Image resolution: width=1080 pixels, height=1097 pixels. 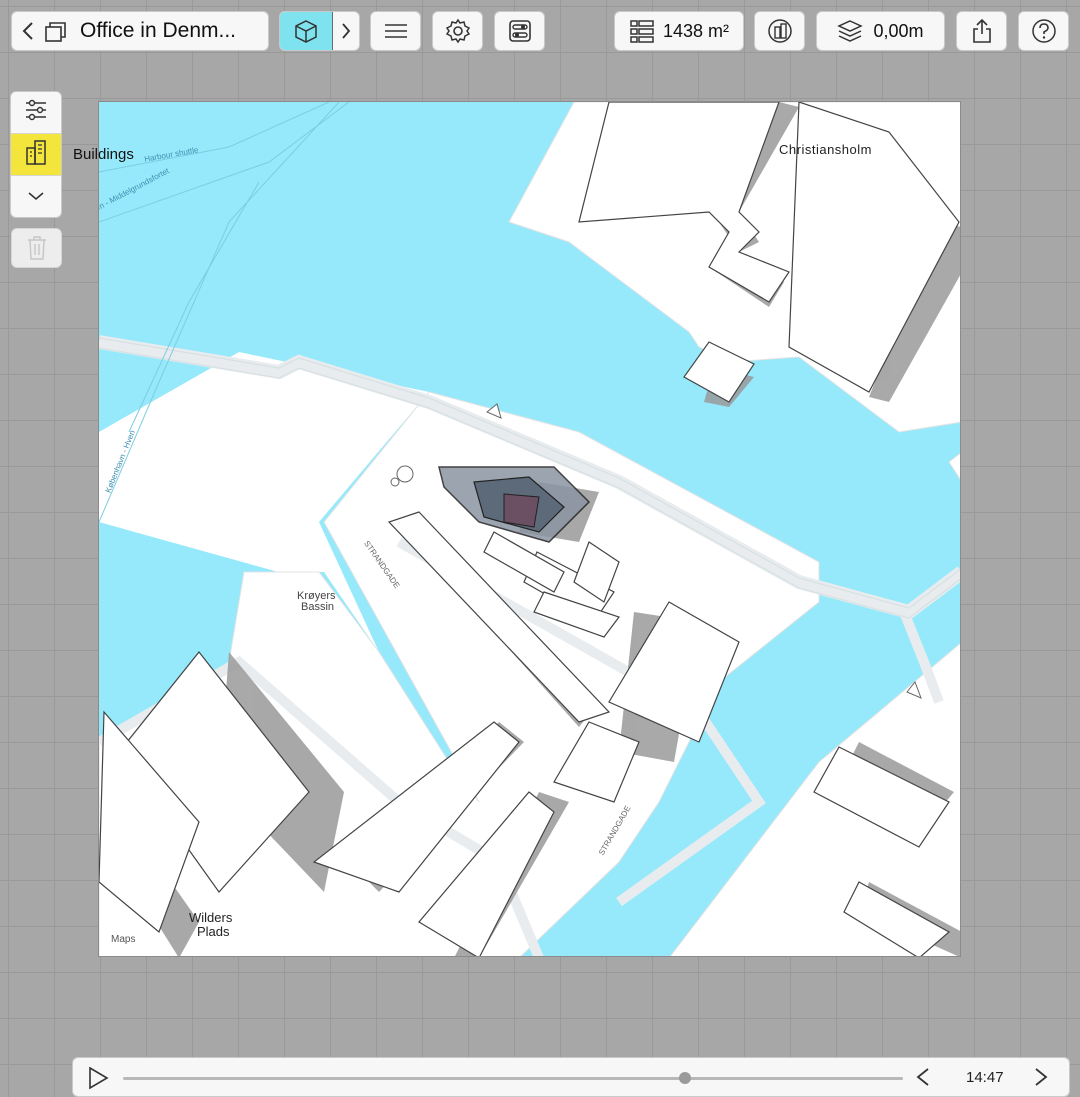 I want to click on settings-button, so click(x=457, y=31).